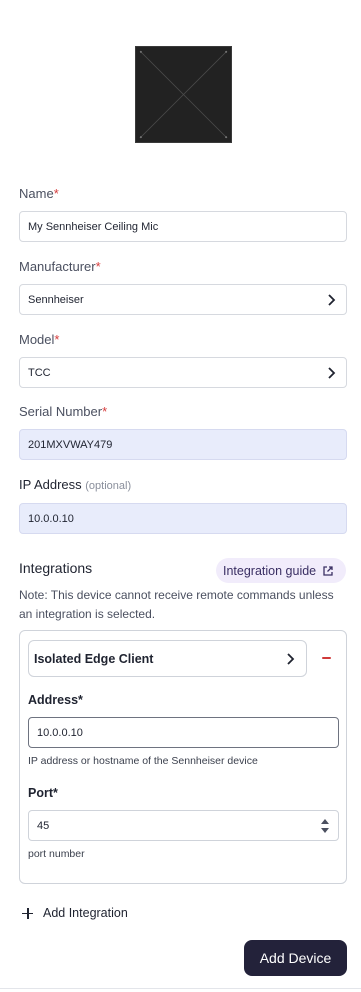 This screenshot has height=992, width=361. Describe the element at coordinates (75, 484) in the screenshot. I see `ip-address-label: IP Address (optional)` at that location.